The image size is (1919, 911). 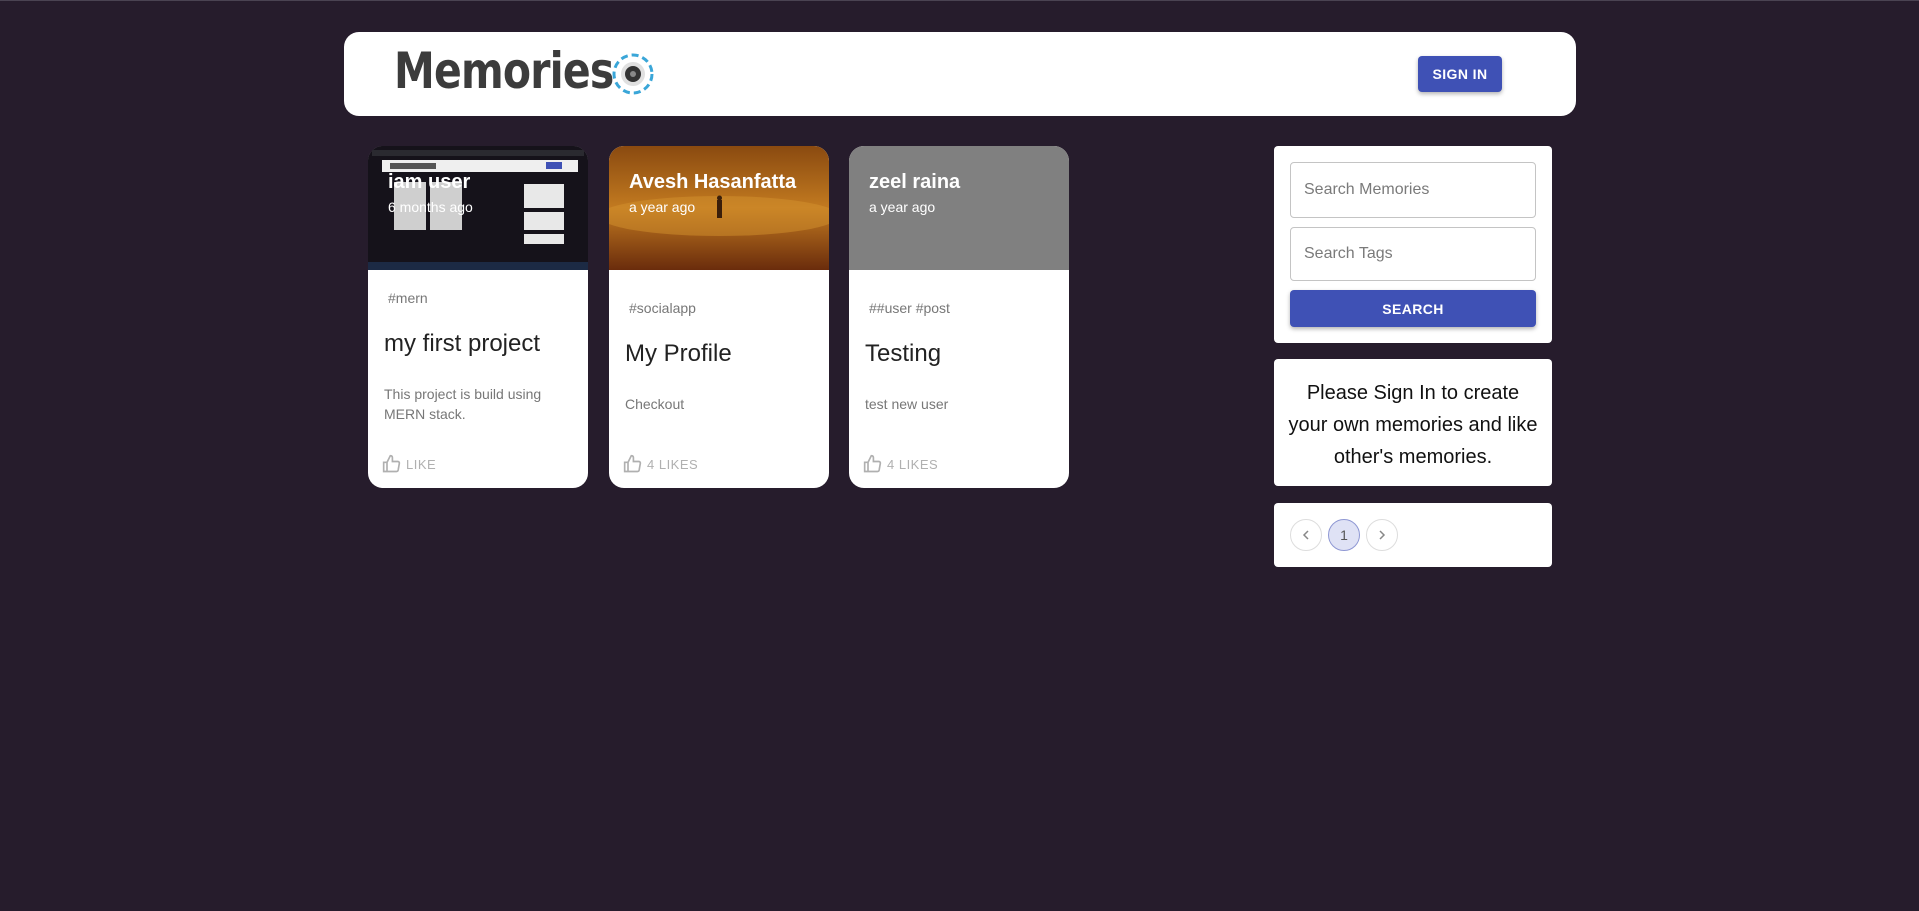 I want to click on search-memories-input: Search Memories, so click(x=1413, y=190).